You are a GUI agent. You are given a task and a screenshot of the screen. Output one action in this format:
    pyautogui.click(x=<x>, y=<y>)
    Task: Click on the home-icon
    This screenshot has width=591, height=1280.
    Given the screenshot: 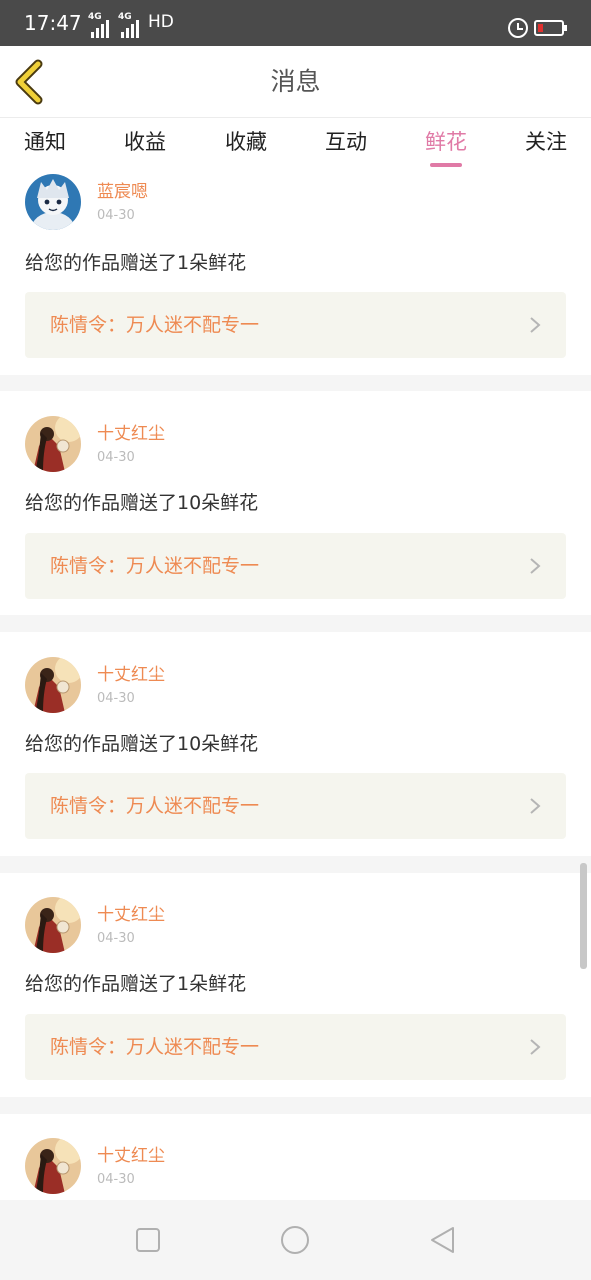 What is the action you would take?
    pyautogui.click(x=295, y=1240)
    